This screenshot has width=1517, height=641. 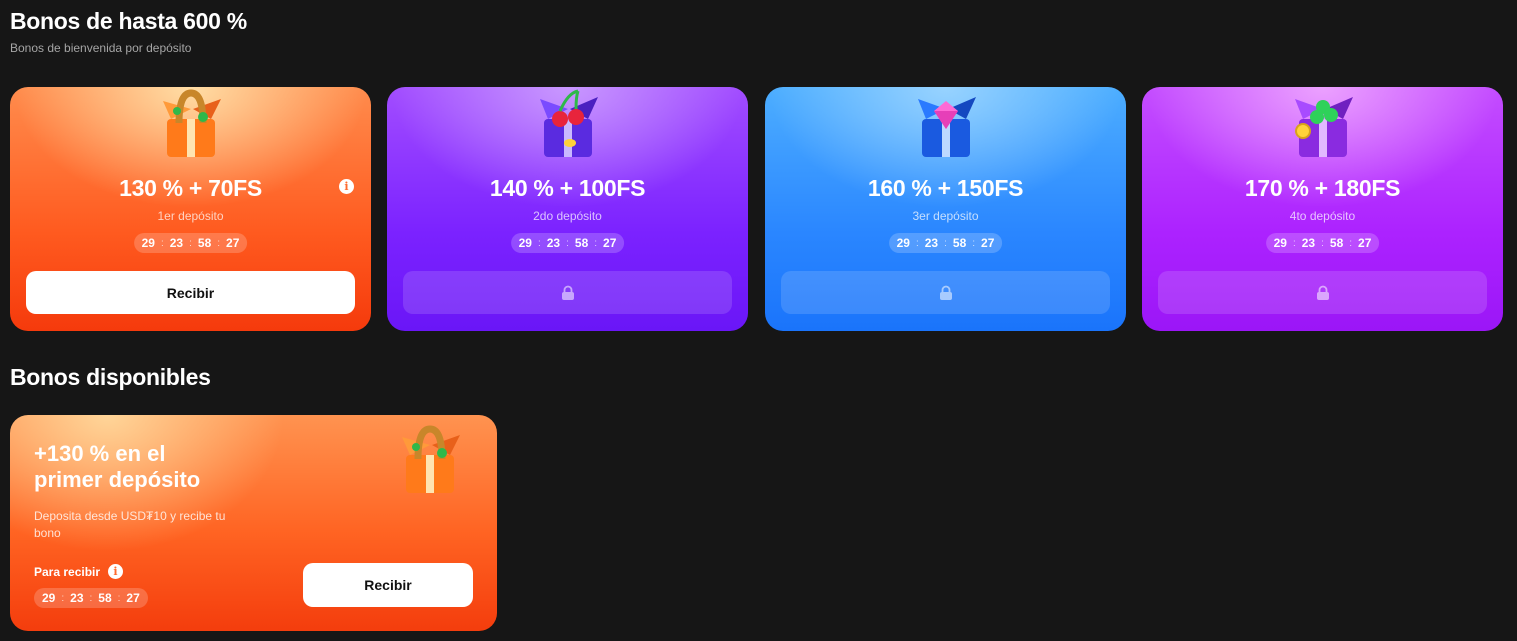 What do you see at coordinates (67, 572) in the screenshot?
I see `to-receive-label: Para recibir` at bounding box center [67, 572].